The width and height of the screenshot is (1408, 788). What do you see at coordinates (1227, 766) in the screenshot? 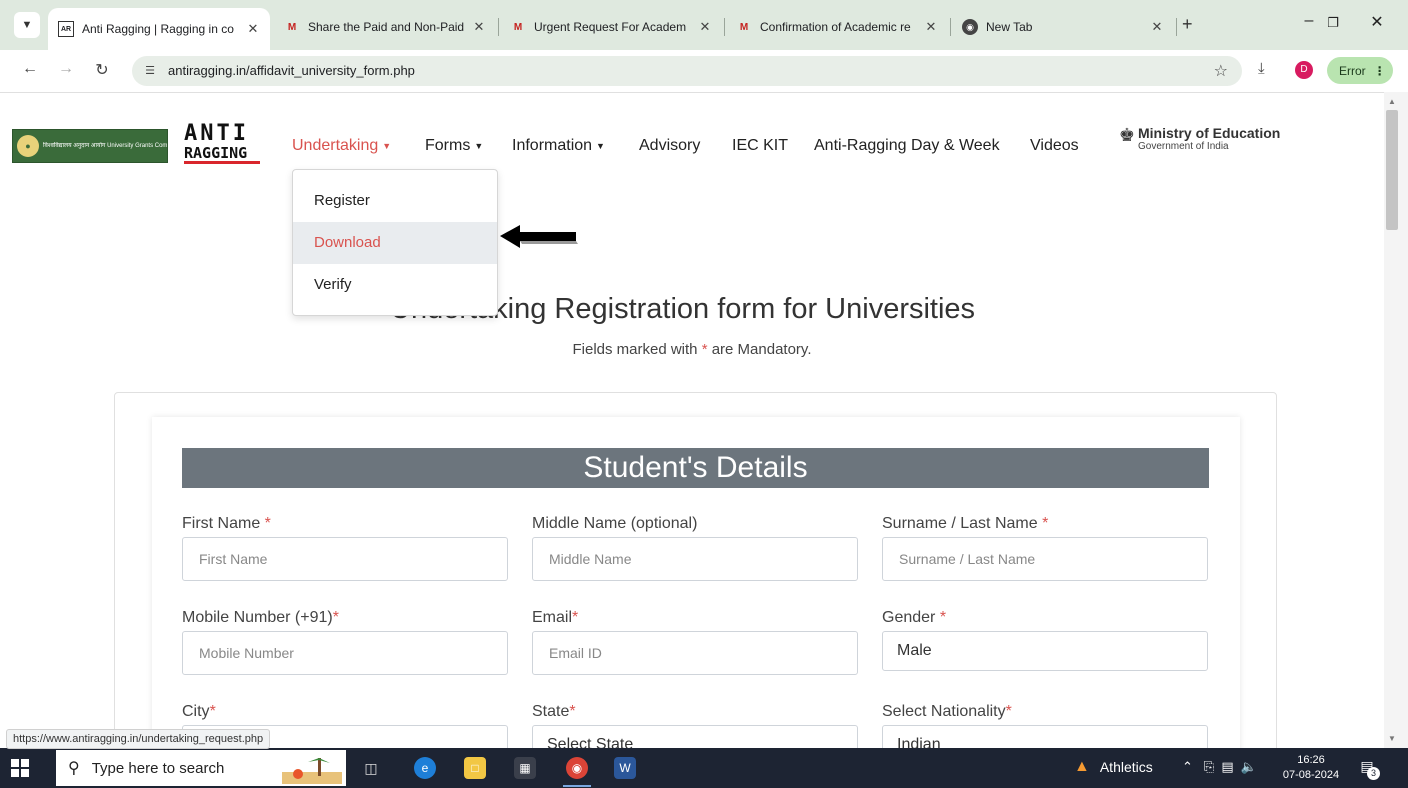
I see `network-icon: ▤` at bounding box center [1227, 766].